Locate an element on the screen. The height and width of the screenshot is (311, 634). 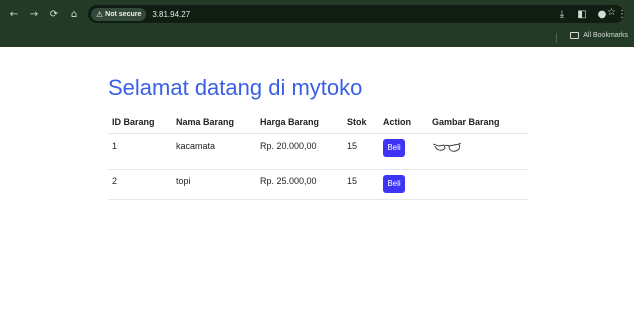
cell-name: topi is located at coordinates (218, 184).